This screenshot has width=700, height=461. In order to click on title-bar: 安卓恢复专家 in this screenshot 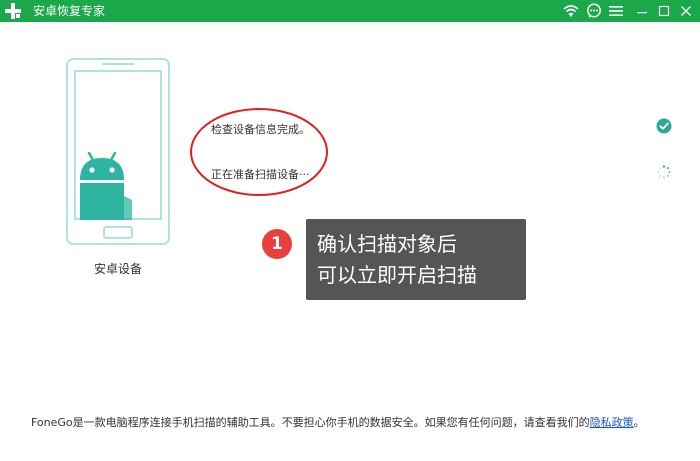, I will do `click(350, 11)`.